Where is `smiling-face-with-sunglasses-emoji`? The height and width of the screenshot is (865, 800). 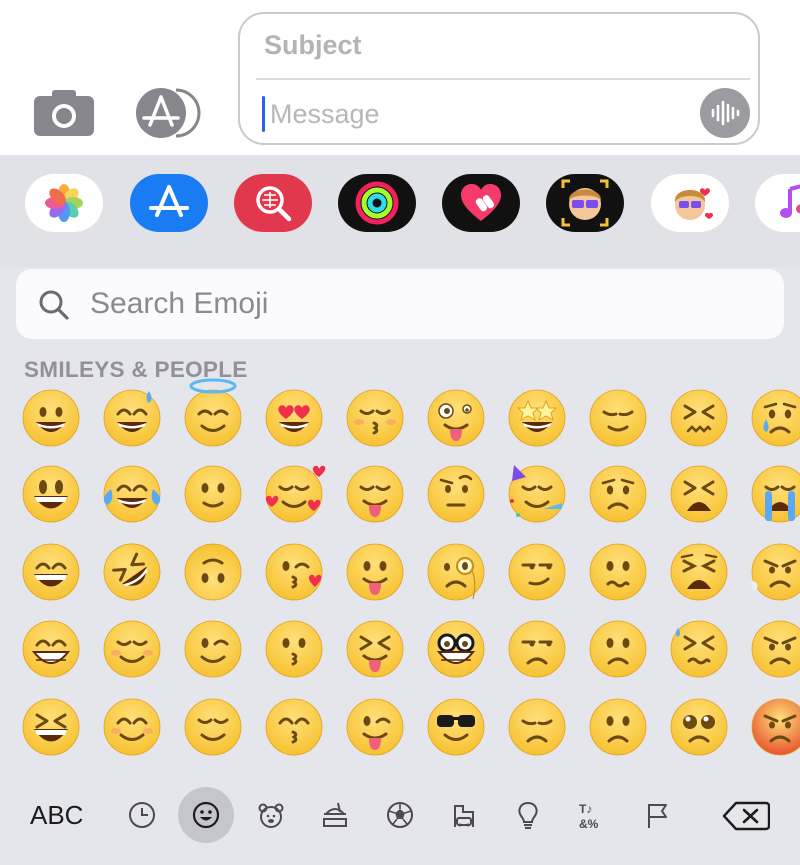
smiling-face-with-sunglasses-emoji is located at coordinates (456, 727).